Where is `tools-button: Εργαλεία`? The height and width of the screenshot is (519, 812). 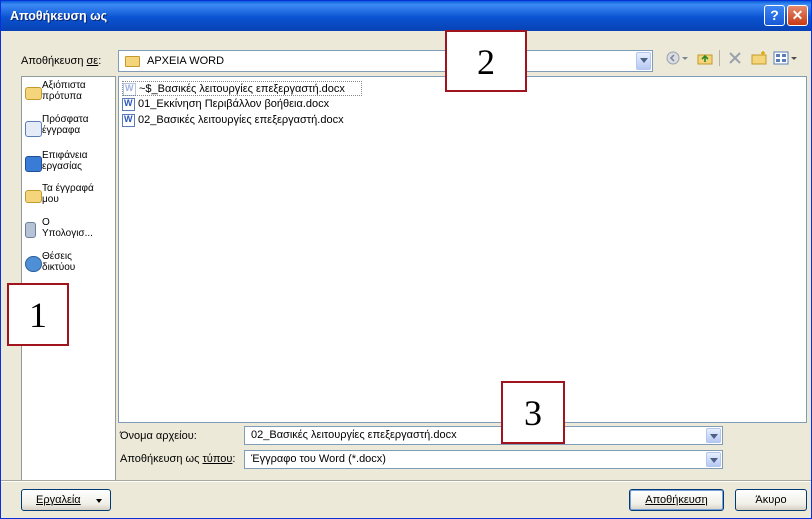
tools-button: Εργαλεία is located at coordinates (66, 500).